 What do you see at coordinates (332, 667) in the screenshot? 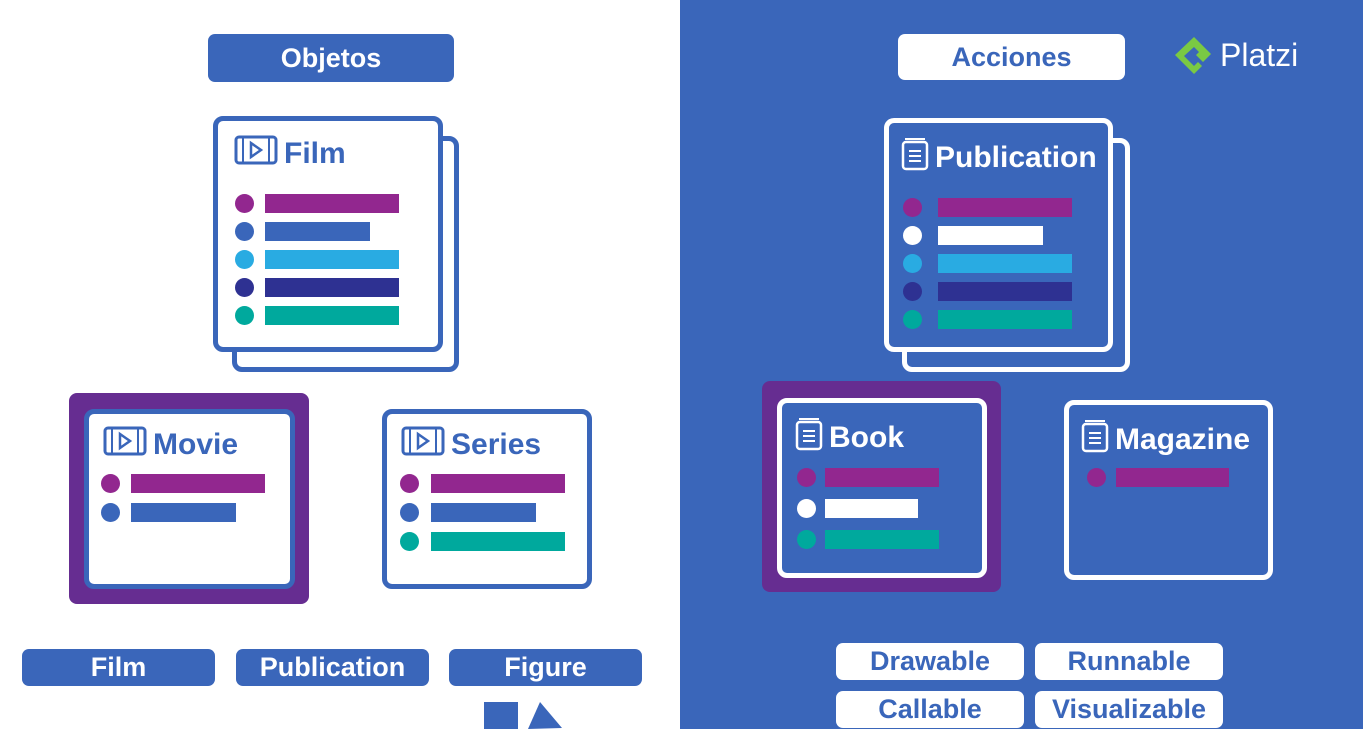
I see `publication-label: Publication` at bounding box center [332, 667].